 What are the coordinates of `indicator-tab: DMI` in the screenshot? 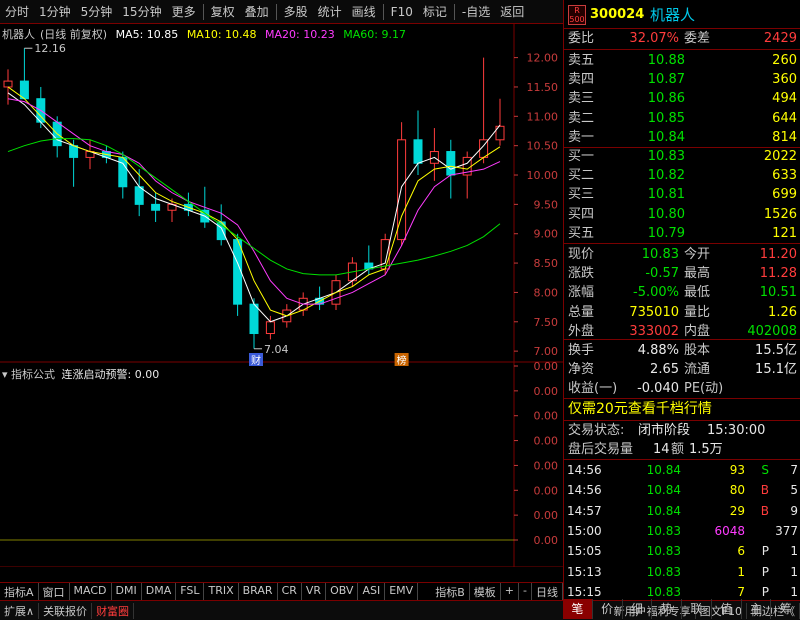 It's located at (127, 591).